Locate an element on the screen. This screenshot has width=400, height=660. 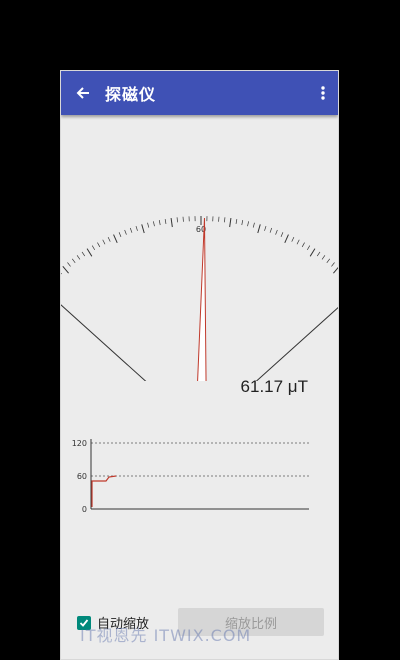
needle-body is located at coordinates (202, 299).